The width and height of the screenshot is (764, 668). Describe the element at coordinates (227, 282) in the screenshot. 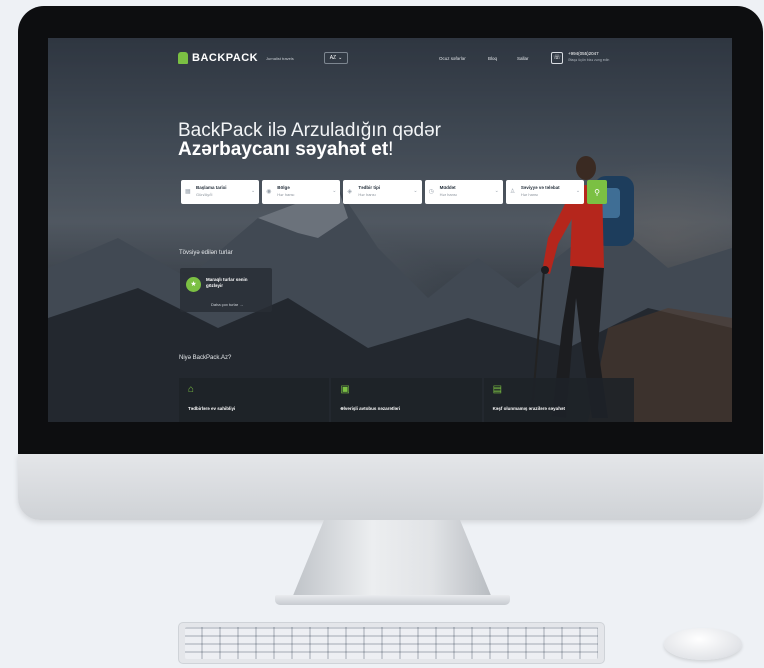

I see `recommended-card-text: Maraqlı turlar sənin gözləyir` at that location.